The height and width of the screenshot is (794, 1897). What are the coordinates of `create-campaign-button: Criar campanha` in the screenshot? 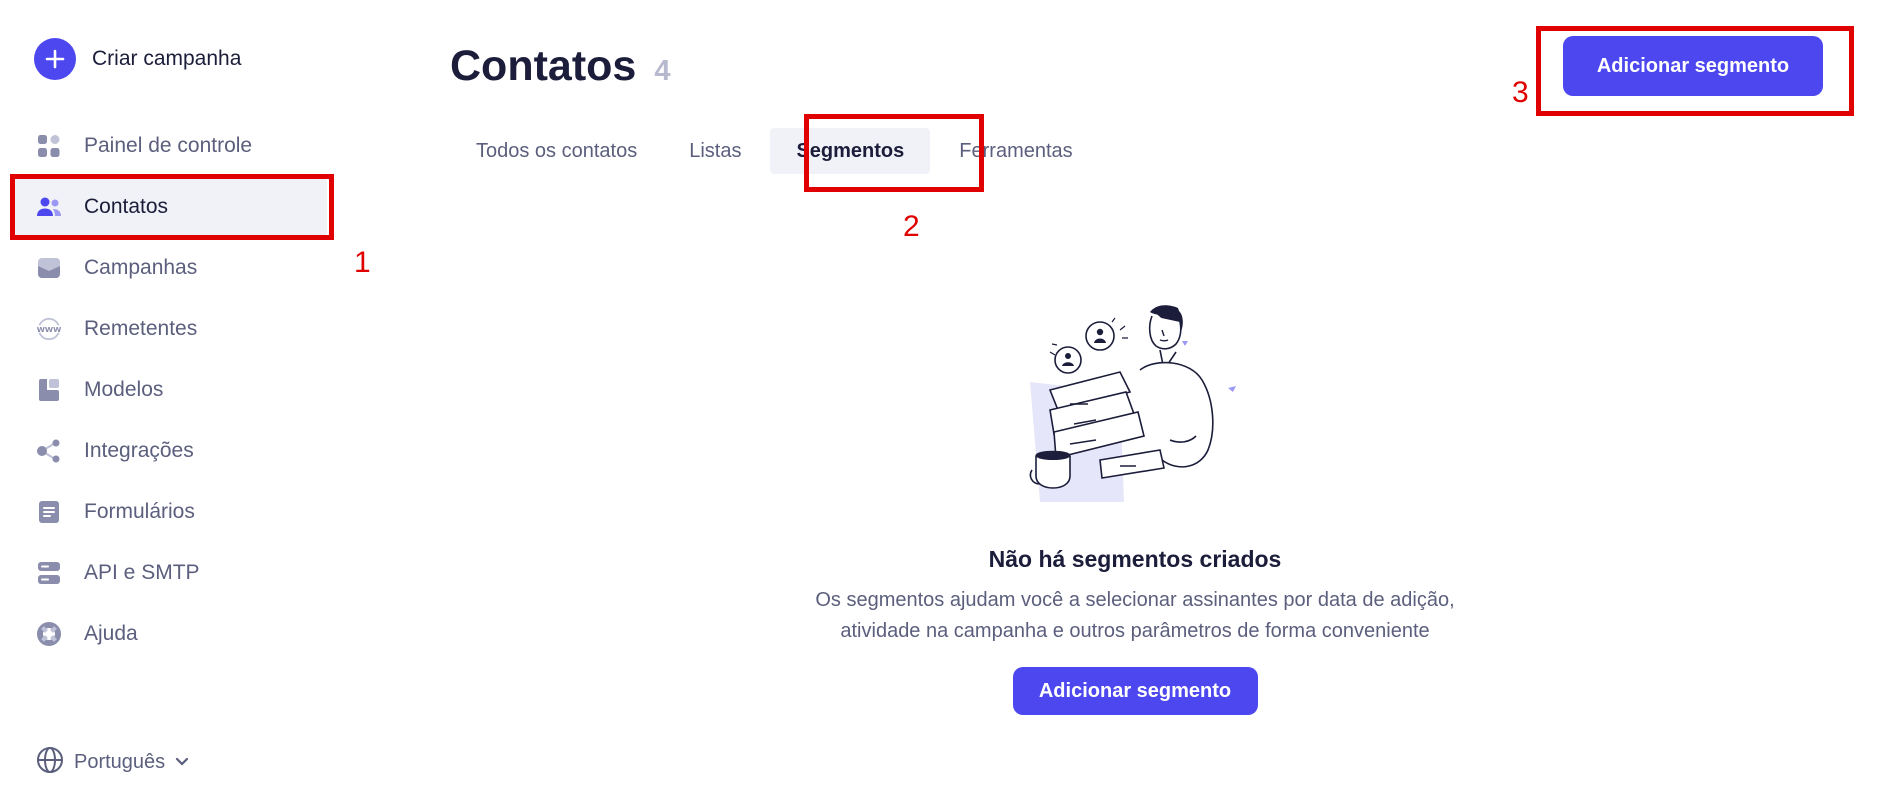 It's located at (137, 59).